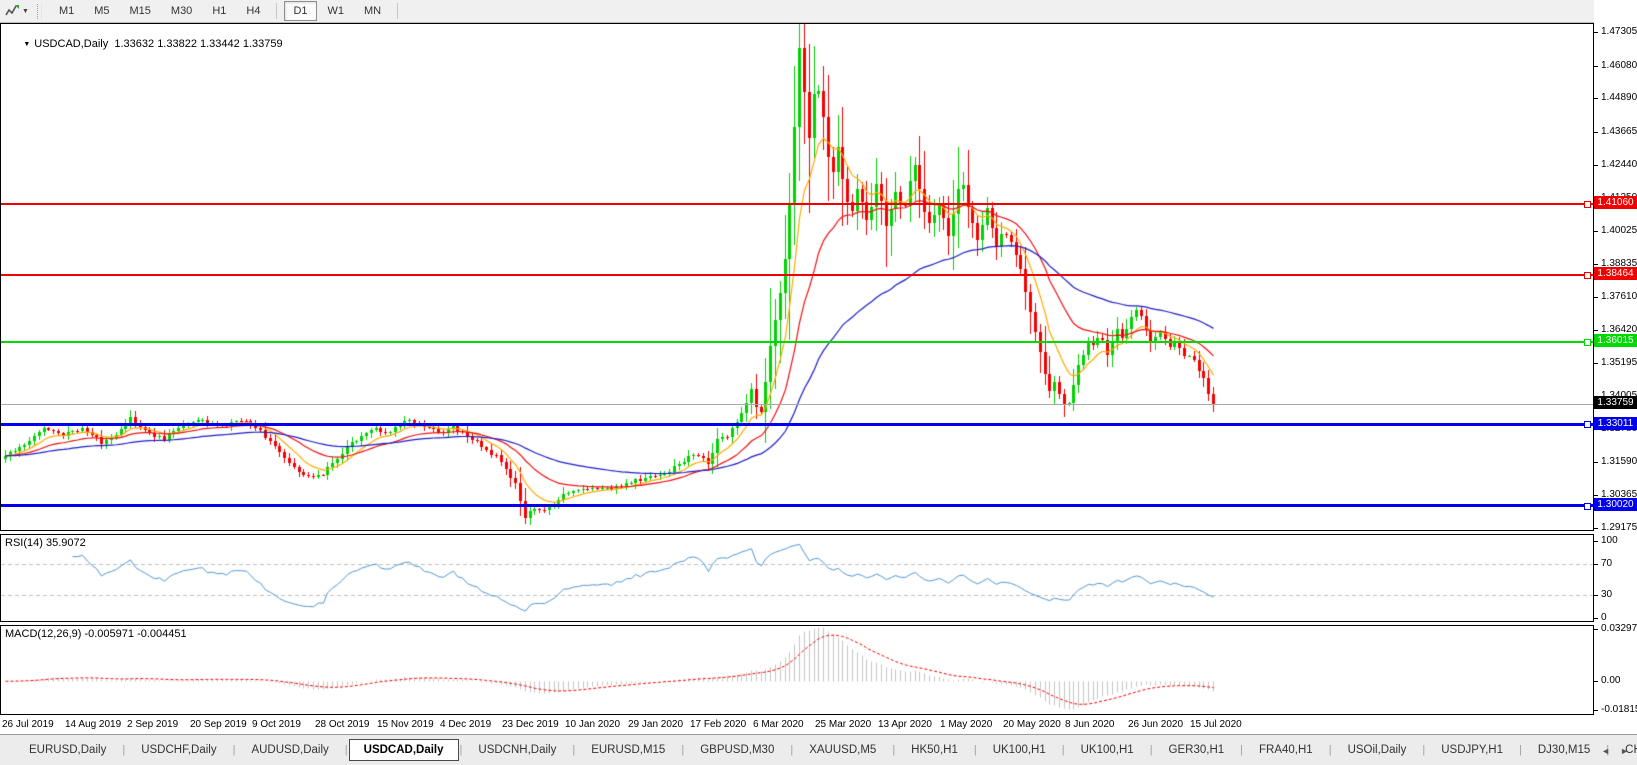  Describe the element at coordinates (1472, 750) in the screenshot. I see `chart-tab-usdjpy-h1: USDJPY,H1` at that location.